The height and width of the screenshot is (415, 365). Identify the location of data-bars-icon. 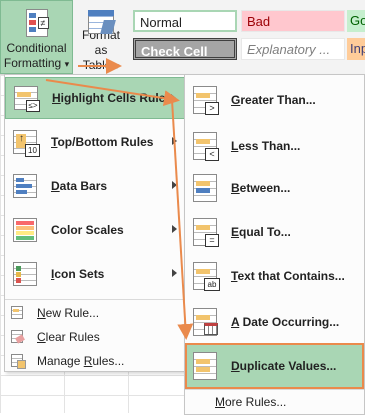
(26, 186).